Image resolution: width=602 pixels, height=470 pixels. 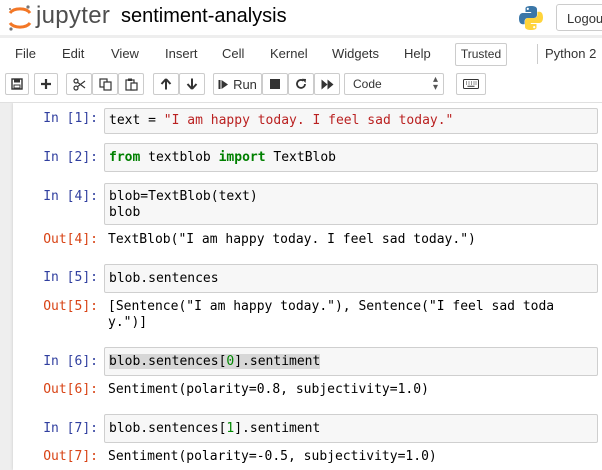 What do you see at coordinates (70, 361) in the screenshot?
I see `in-prompt: In [6]:` at bounding box center [70, 361].